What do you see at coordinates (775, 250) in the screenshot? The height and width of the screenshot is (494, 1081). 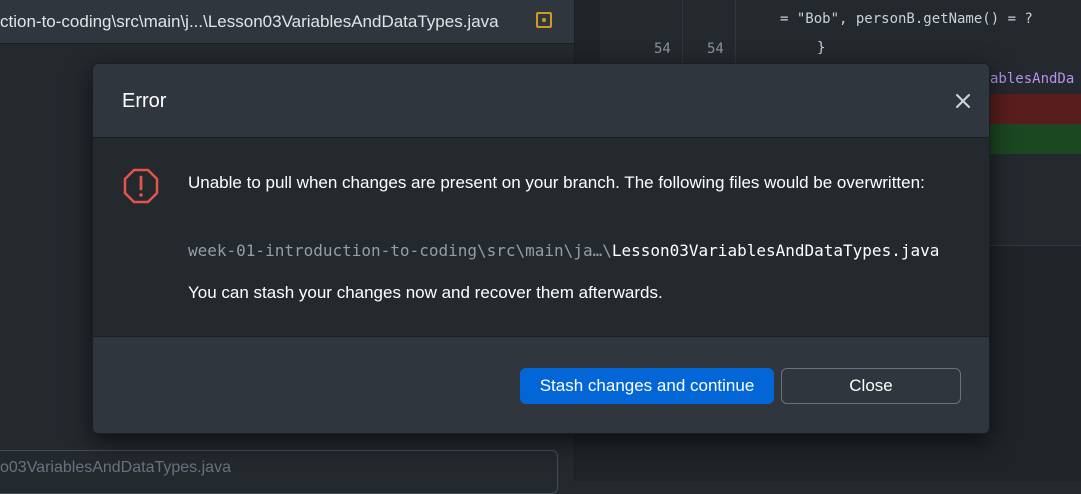 I see `file-name: Lesson03VariablesAndDataTypes.java` at bounding box center [775, 250].